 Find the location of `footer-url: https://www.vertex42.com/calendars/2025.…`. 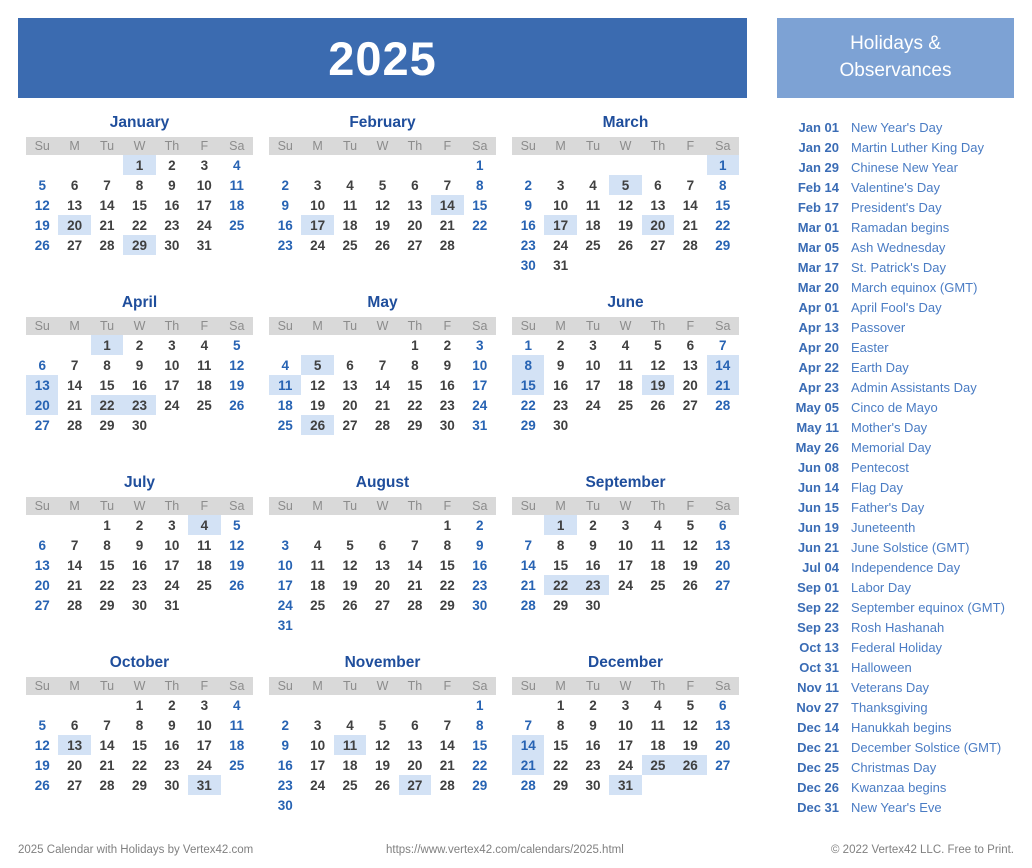

footer-url: https://www.vertex42.com/calendars/2025.… is located at coordinates (566, 850).